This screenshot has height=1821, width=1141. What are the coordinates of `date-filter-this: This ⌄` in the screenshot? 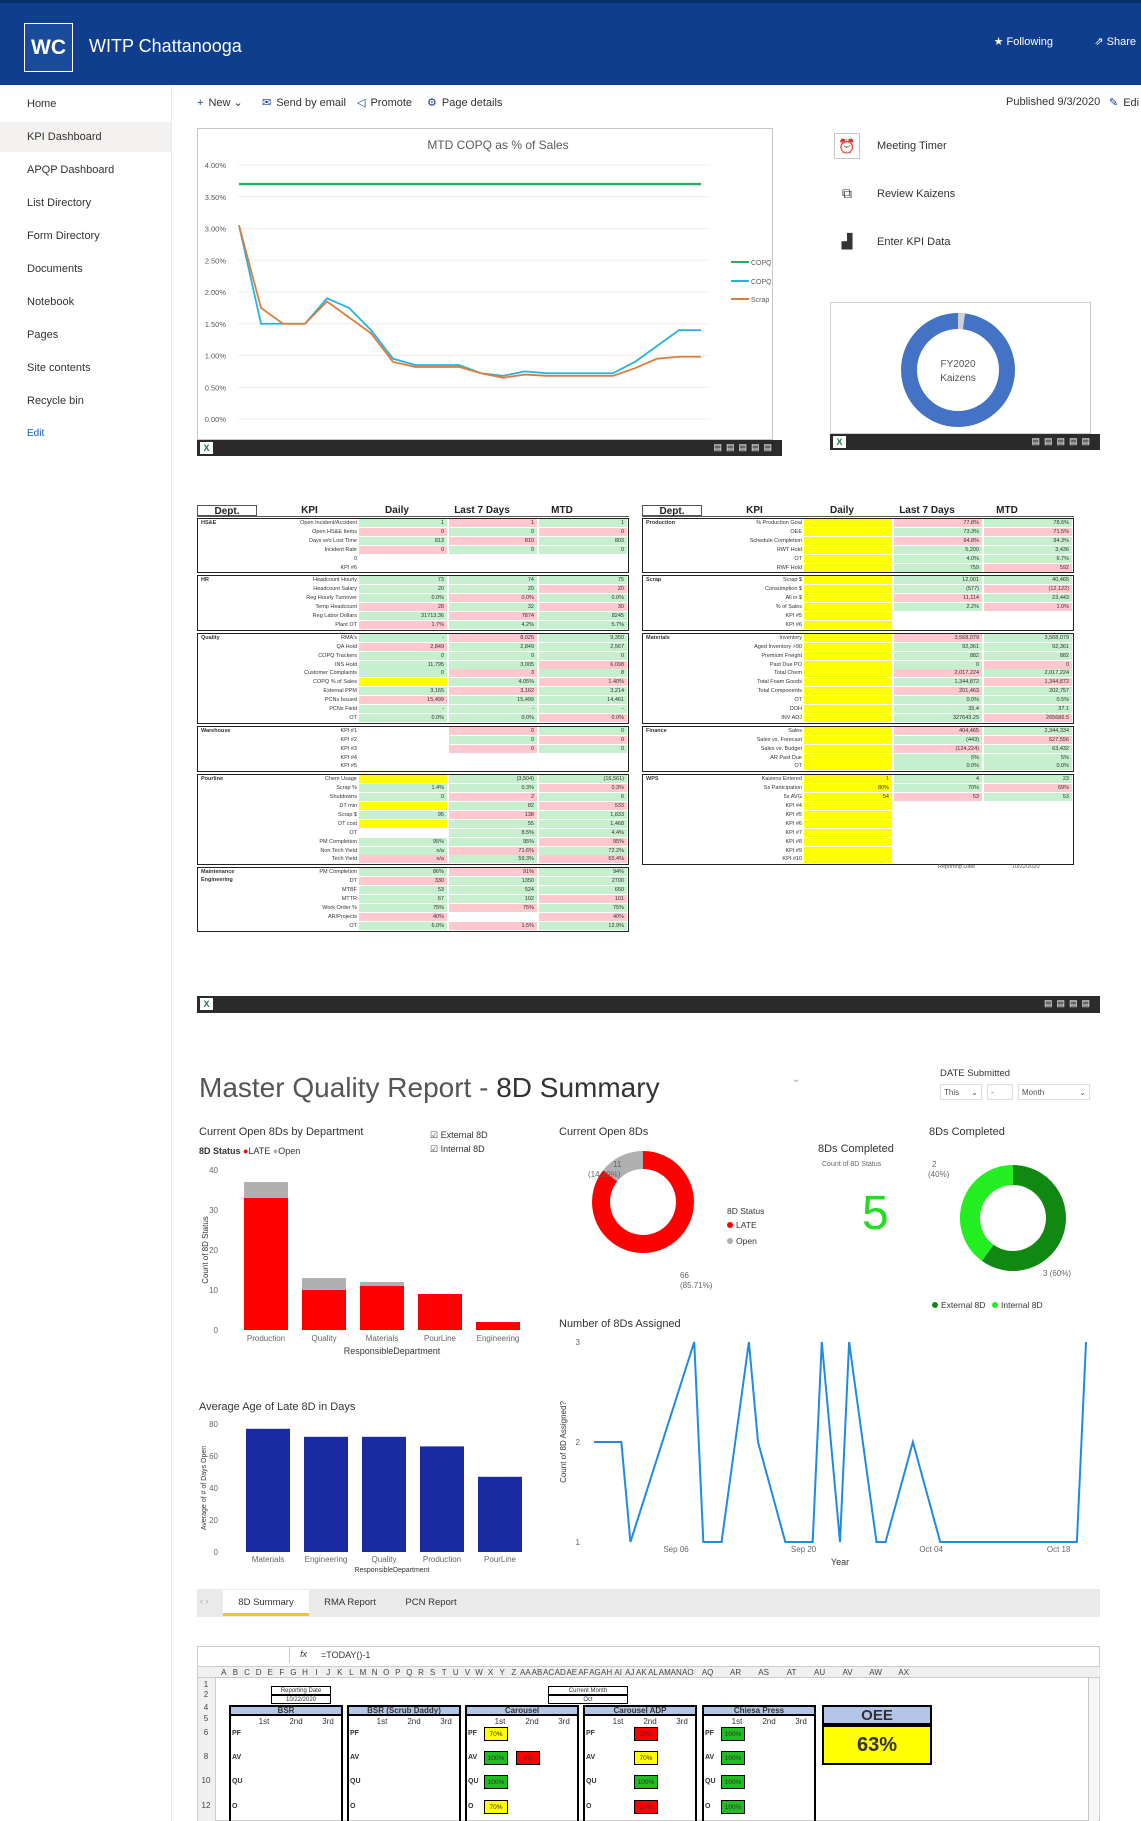 It's located at (961, 1092).